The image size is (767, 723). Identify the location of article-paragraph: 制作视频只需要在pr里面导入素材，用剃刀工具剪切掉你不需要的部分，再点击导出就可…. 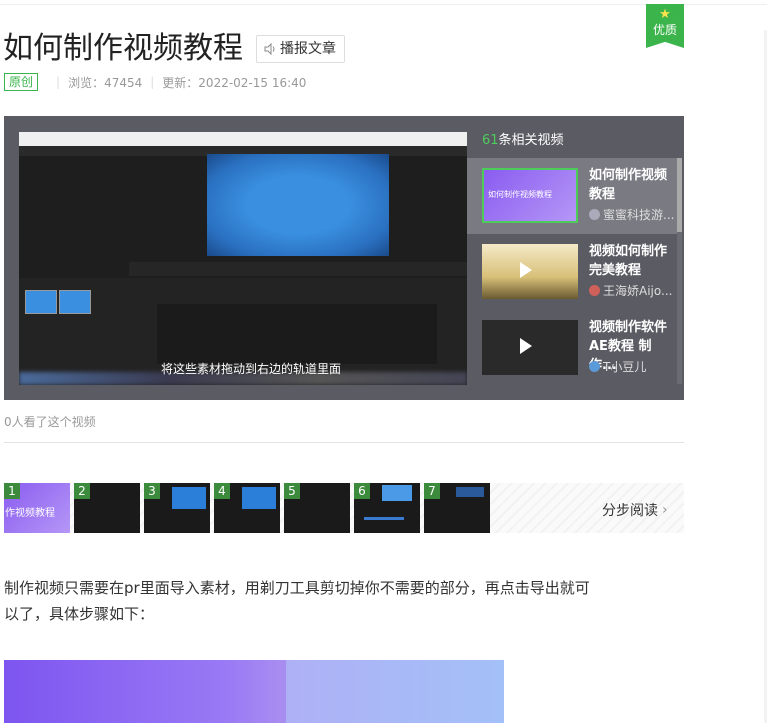
(297, 601).